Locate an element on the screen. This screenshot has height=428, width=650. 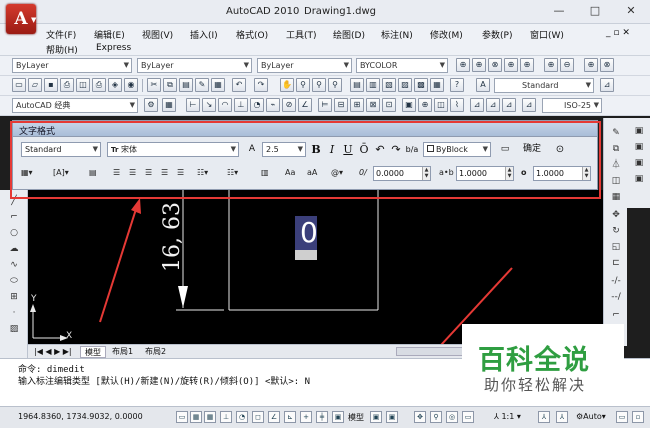
grid-icon: ▦ is located at coordinates (210, 417).